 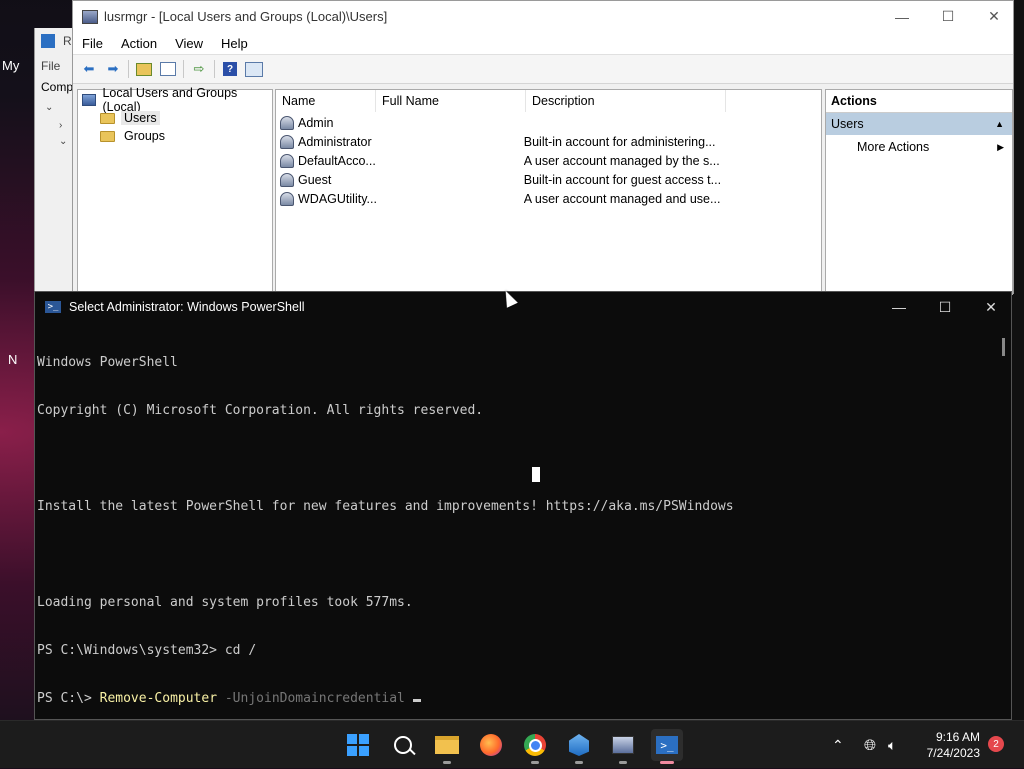 I want to click on actions-pane: Actions Users ▲ More Actions ▶, so click(x=919, y=192).